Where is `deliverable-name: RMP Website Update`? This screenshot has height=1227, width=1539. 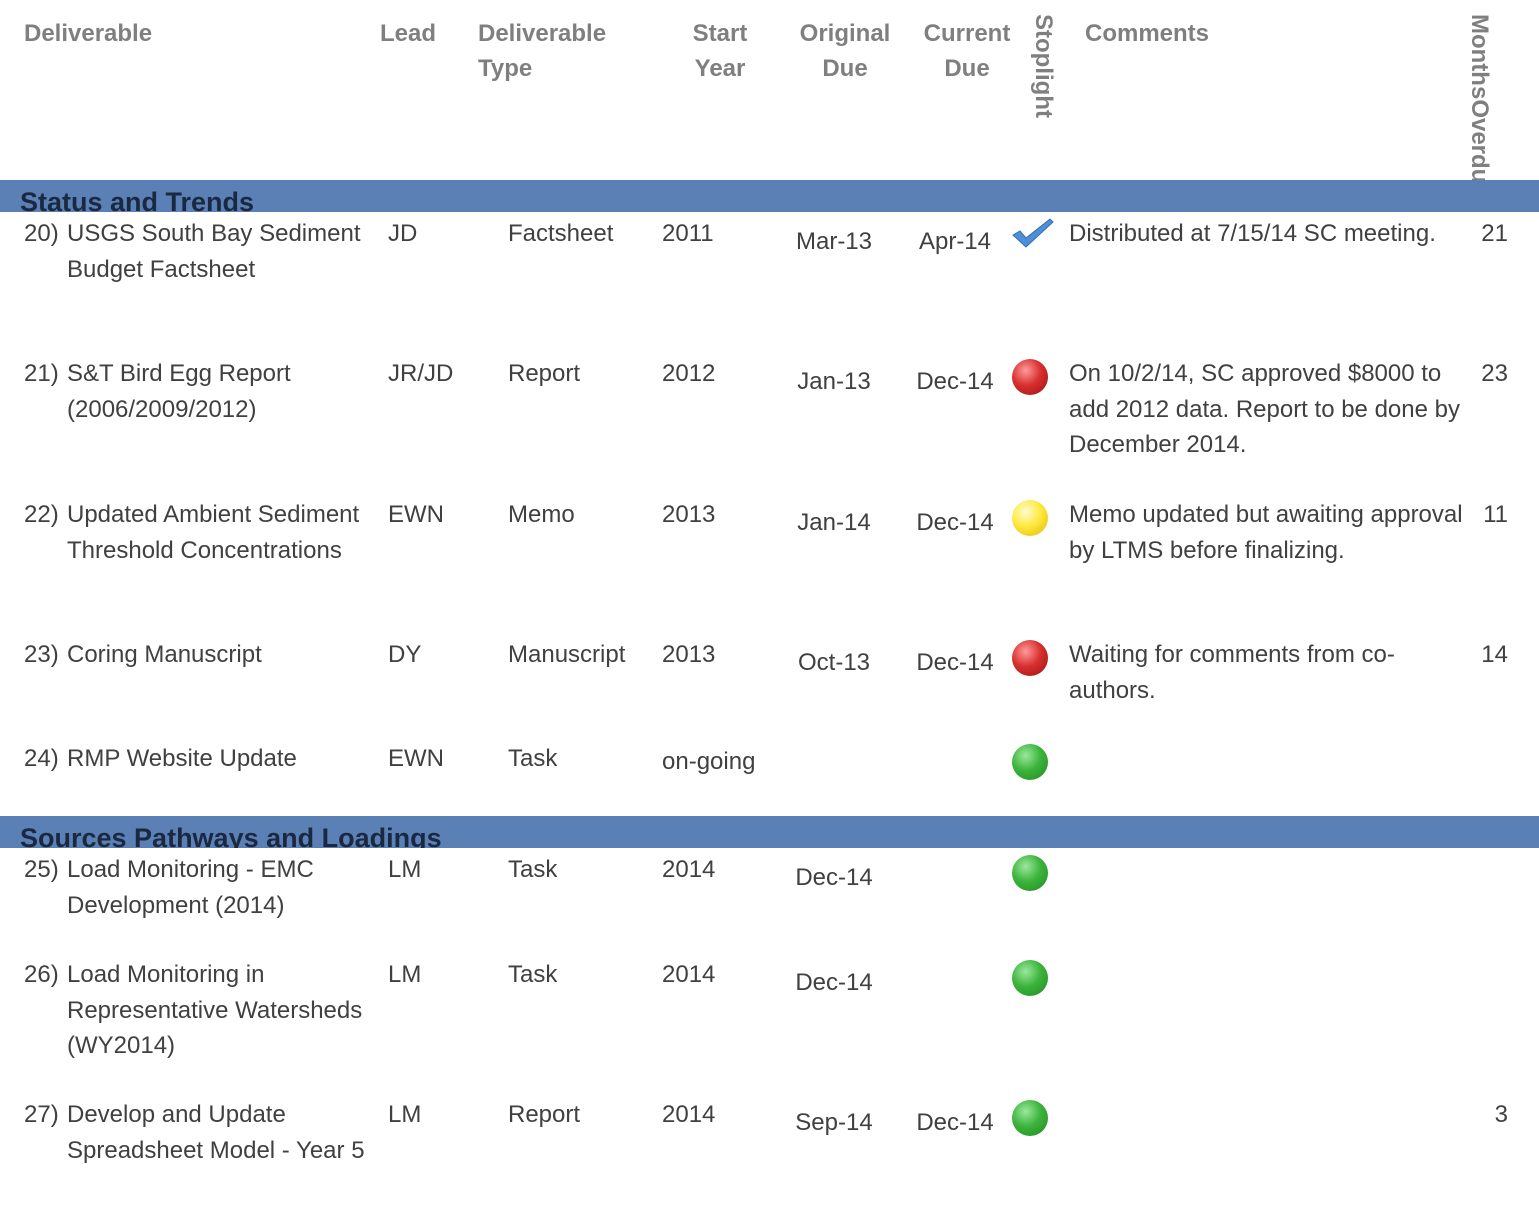 deliverable-name: RMP Website Update is located at coordinates (182, 758).